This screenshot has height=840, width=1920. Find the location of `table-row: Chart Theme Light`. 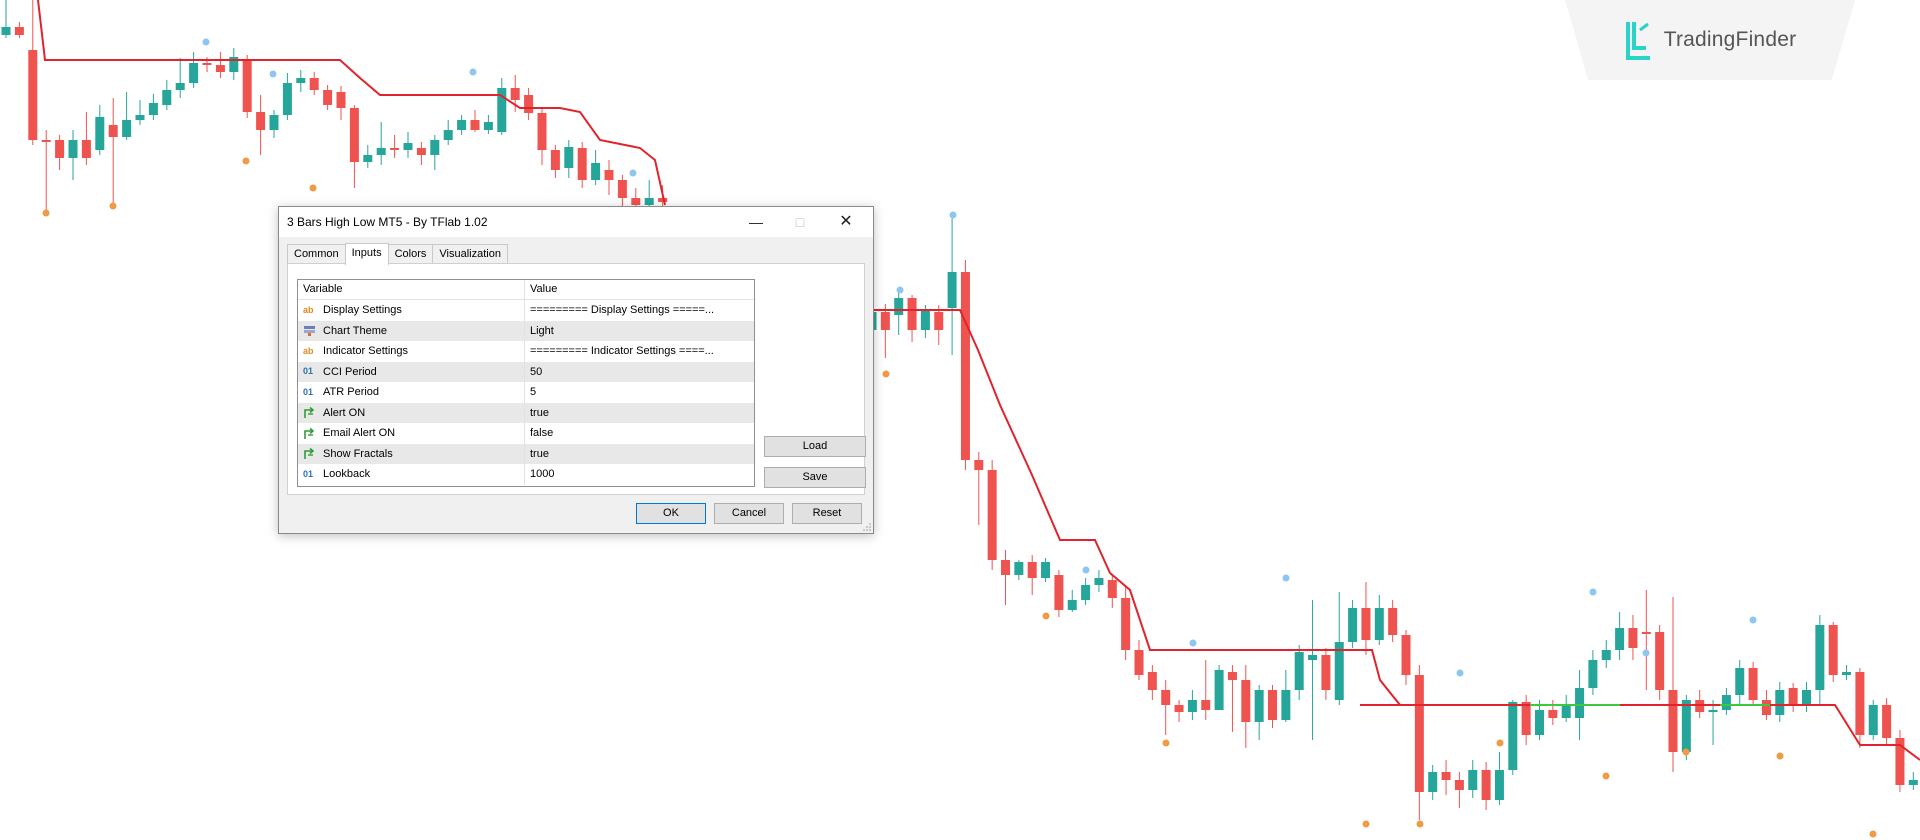

table-row: Chart Theme Light is located at coordinates (526, 330).